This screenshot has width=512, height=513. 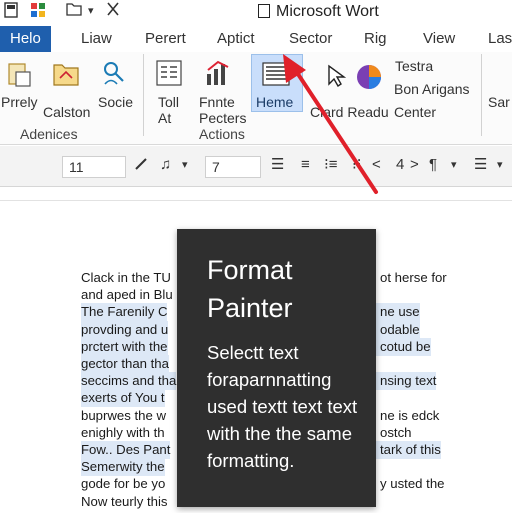 I want to click on testra-label: Testra, so click(x=414, y=66).